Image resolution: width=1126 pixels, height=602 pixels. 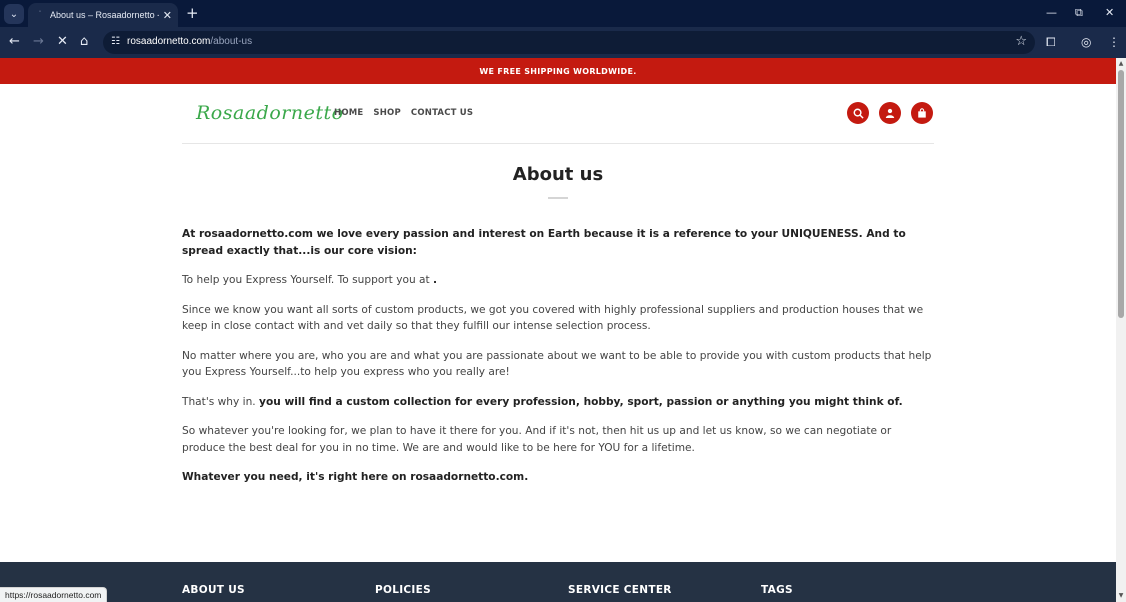 I want to click on browser-menu-icon: ⋮, so click(x=1114, y=42).